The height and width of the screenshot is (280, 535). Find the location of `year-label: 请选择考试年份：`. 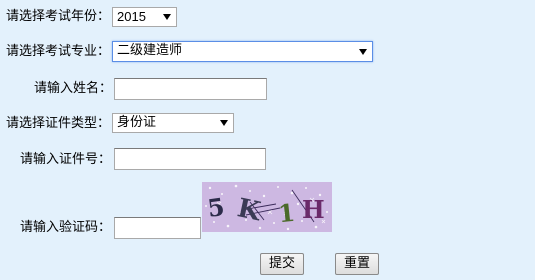

year-label: 请选择考试年份： is located at coordinates (58, 16).